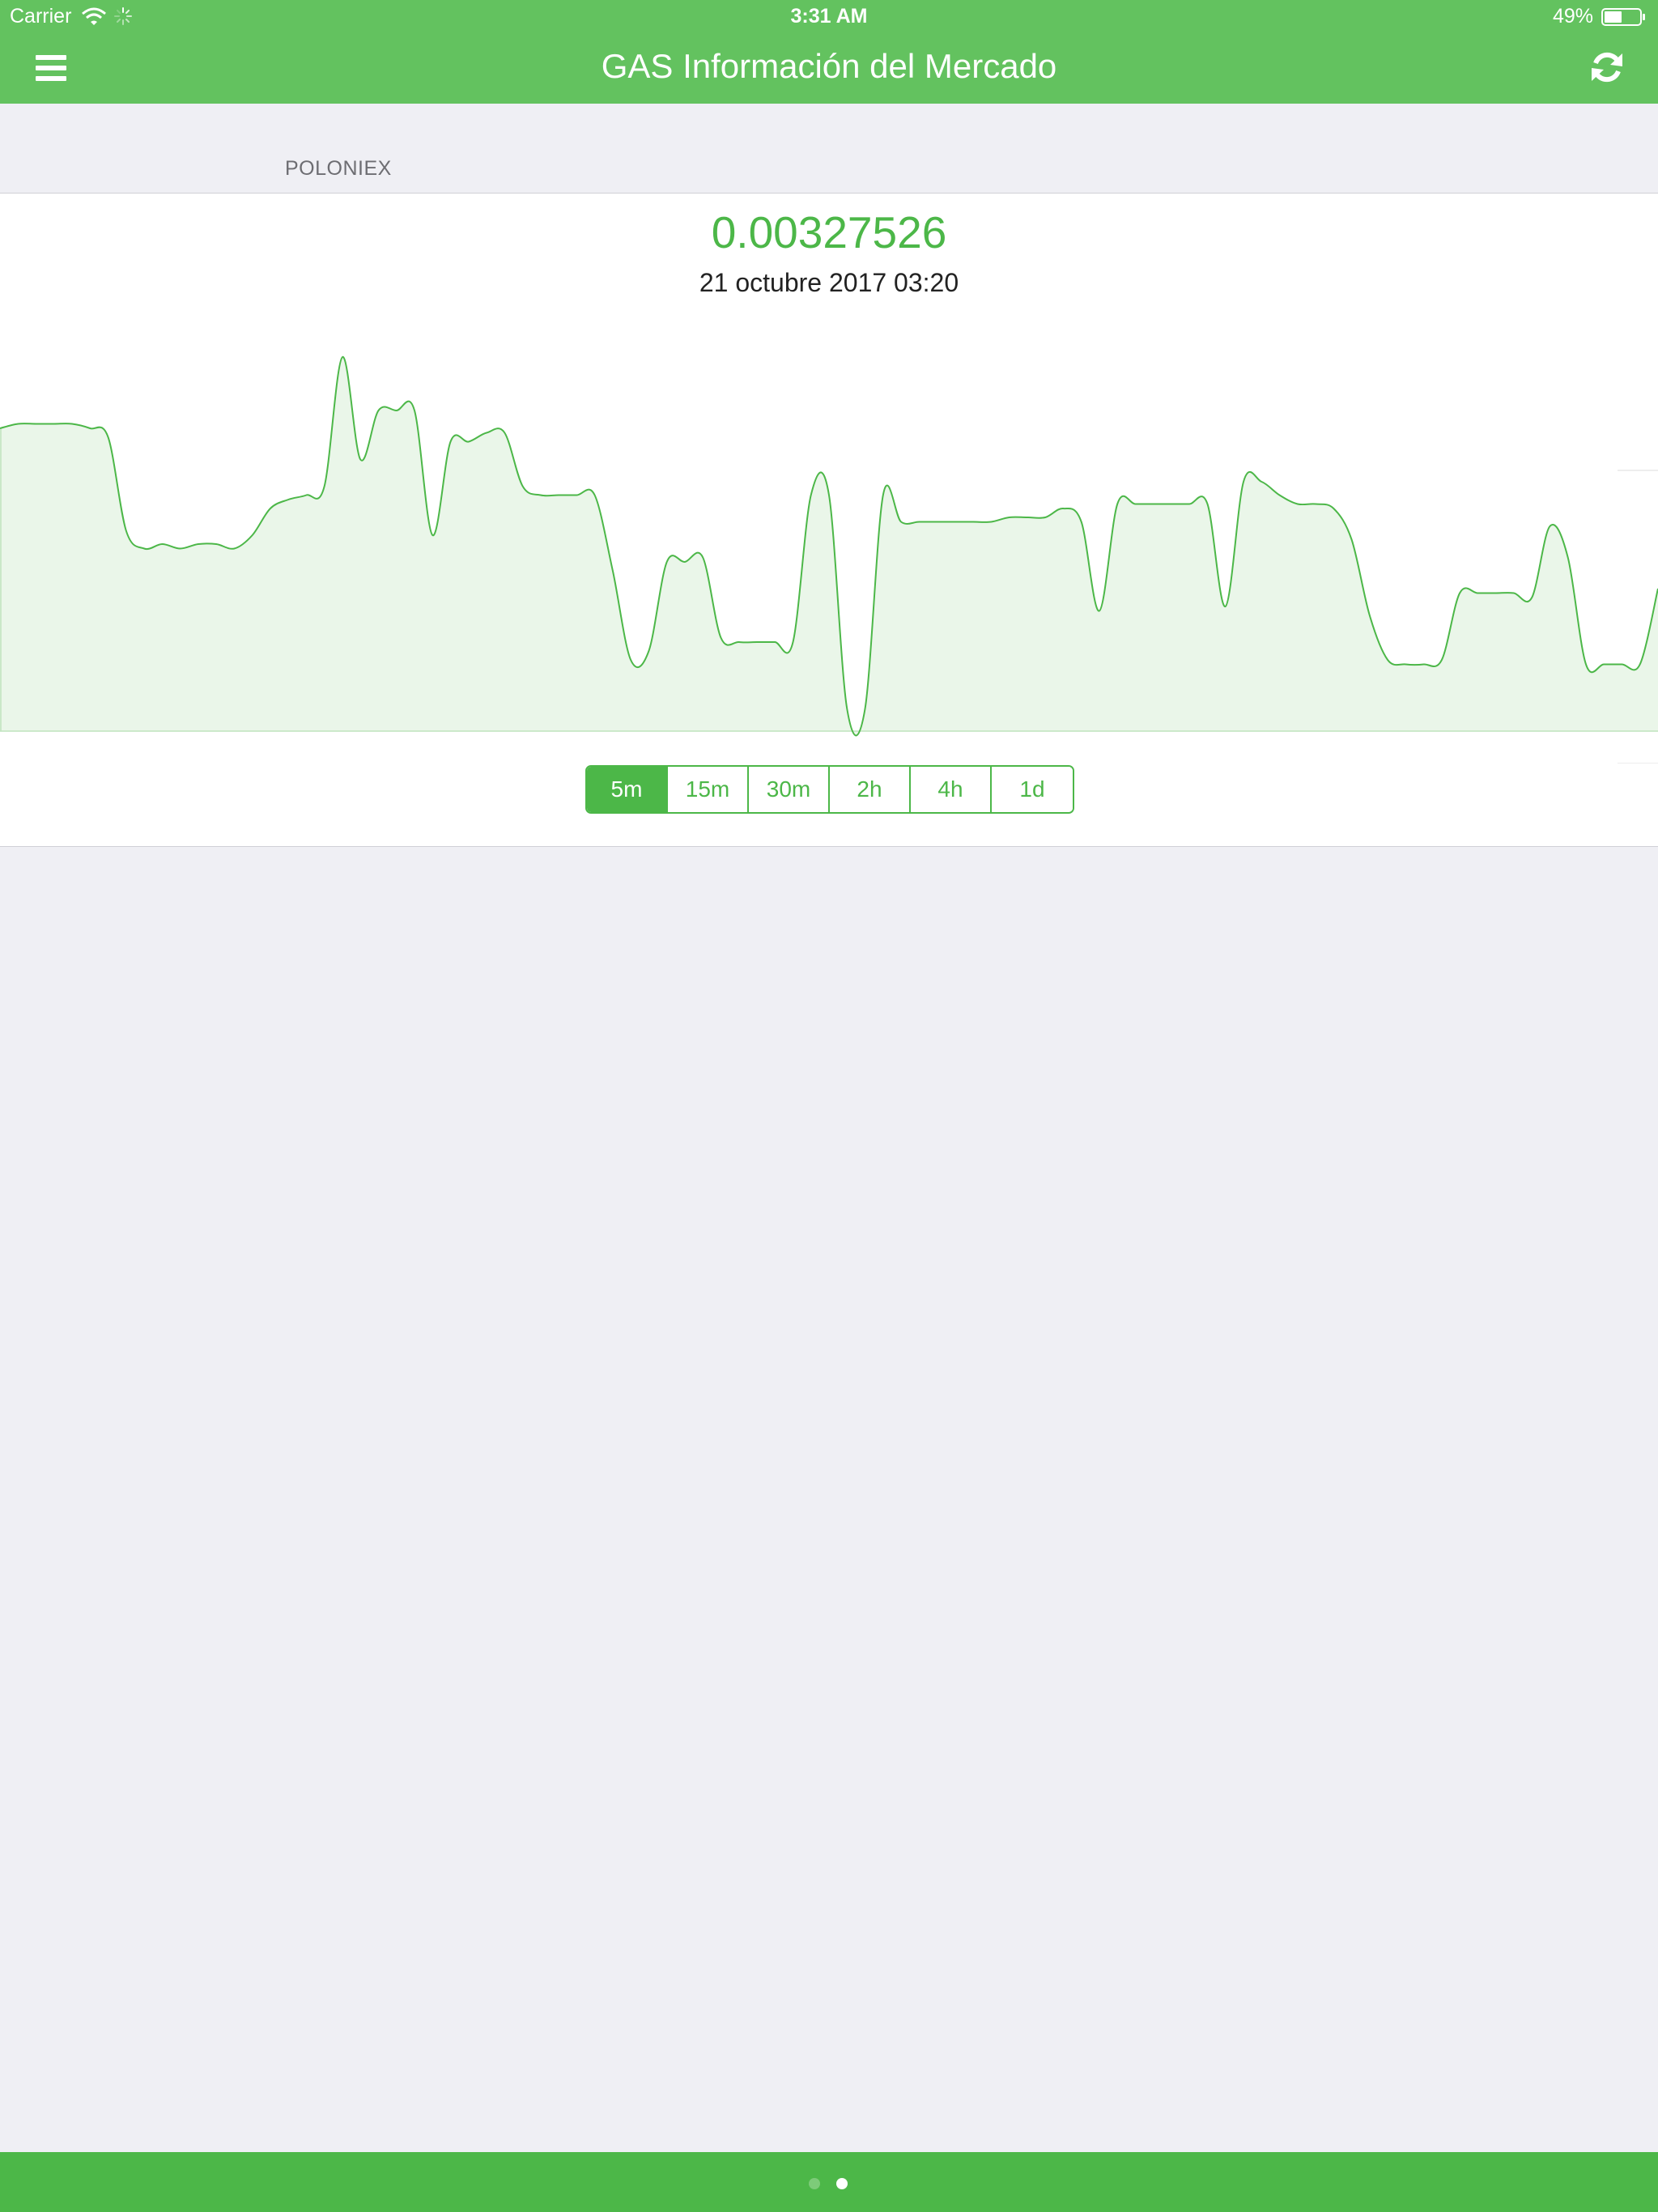 The image size is (1658, 2212). What do you see at coordinates (829, 232) in the screenshot?
I see `current-price: 0.00327526` at bounding box center [829, 232].